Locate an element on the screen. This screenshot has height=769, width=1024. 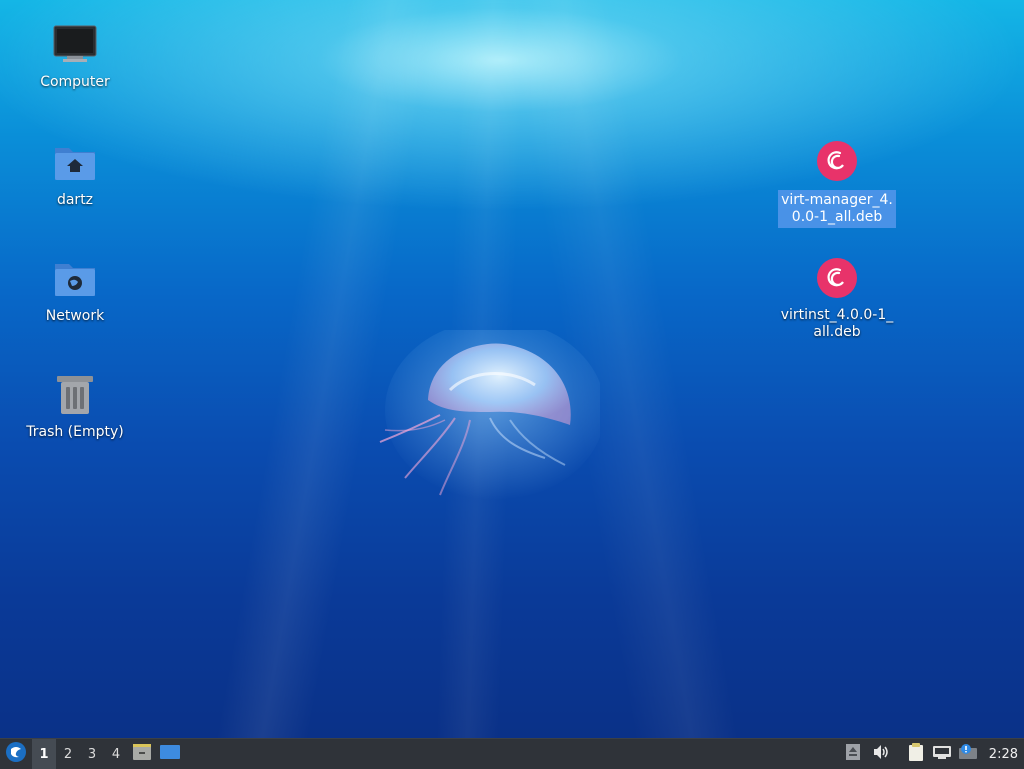
system-tray: 2:28 is located at coordinates (931, 754).